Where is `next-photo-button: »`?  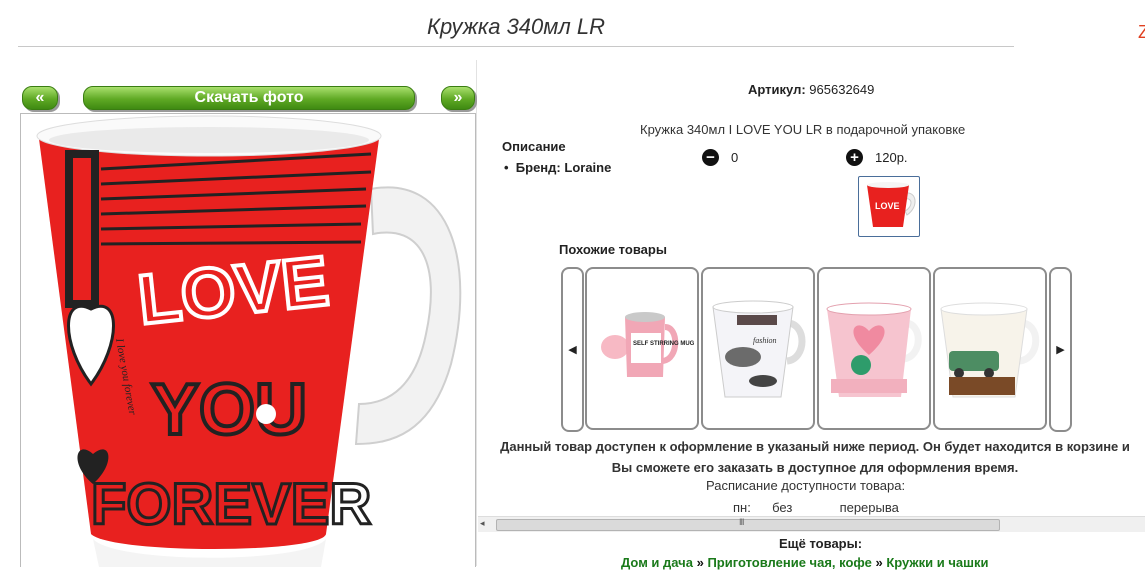 next-photo-button: » is located at coordinates (458, 98).